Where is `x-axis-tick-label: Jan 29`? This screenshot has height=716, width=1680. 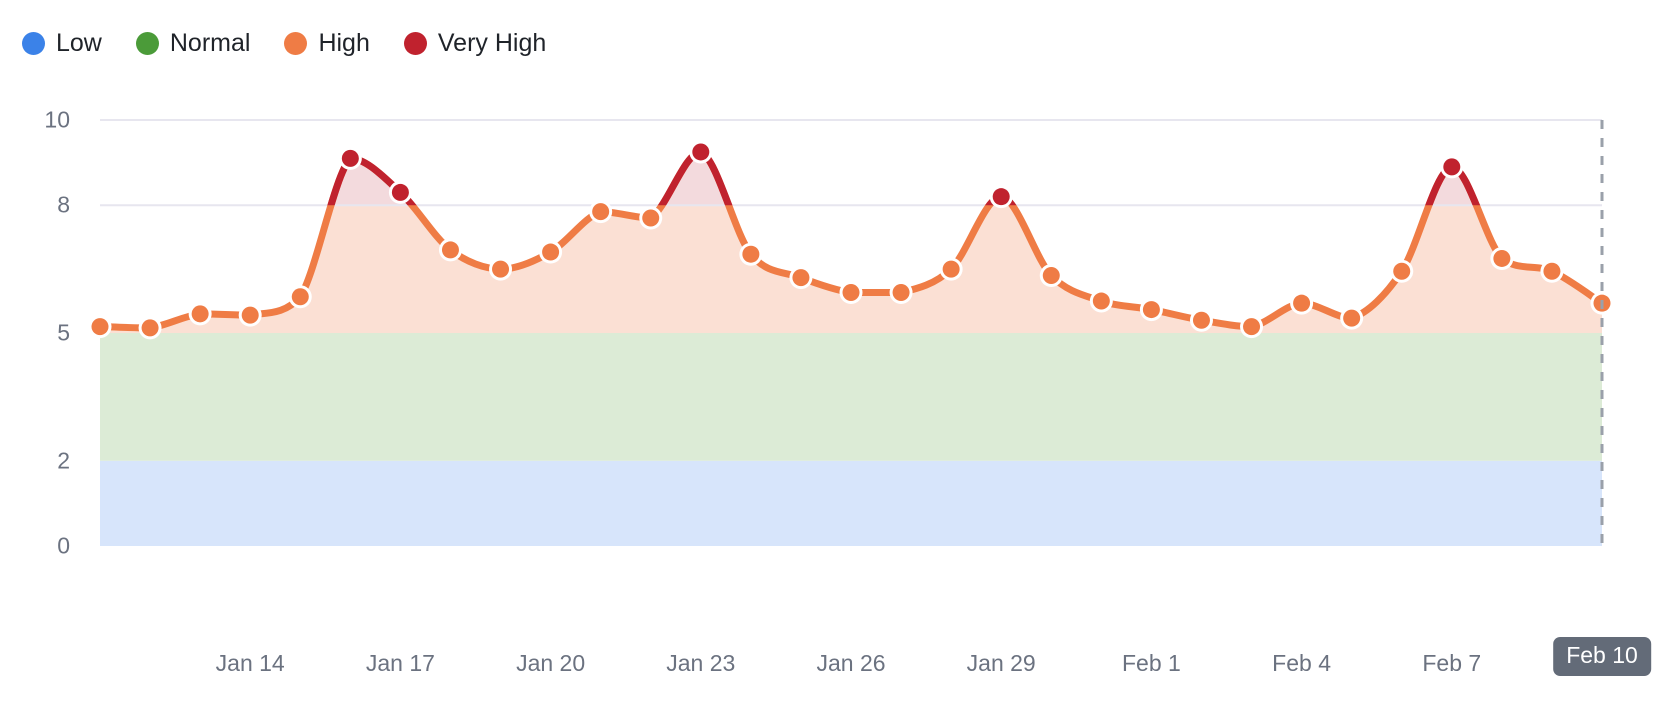 x-axis-tick-label: Jan 29 is located at coordinates (1001, 663).